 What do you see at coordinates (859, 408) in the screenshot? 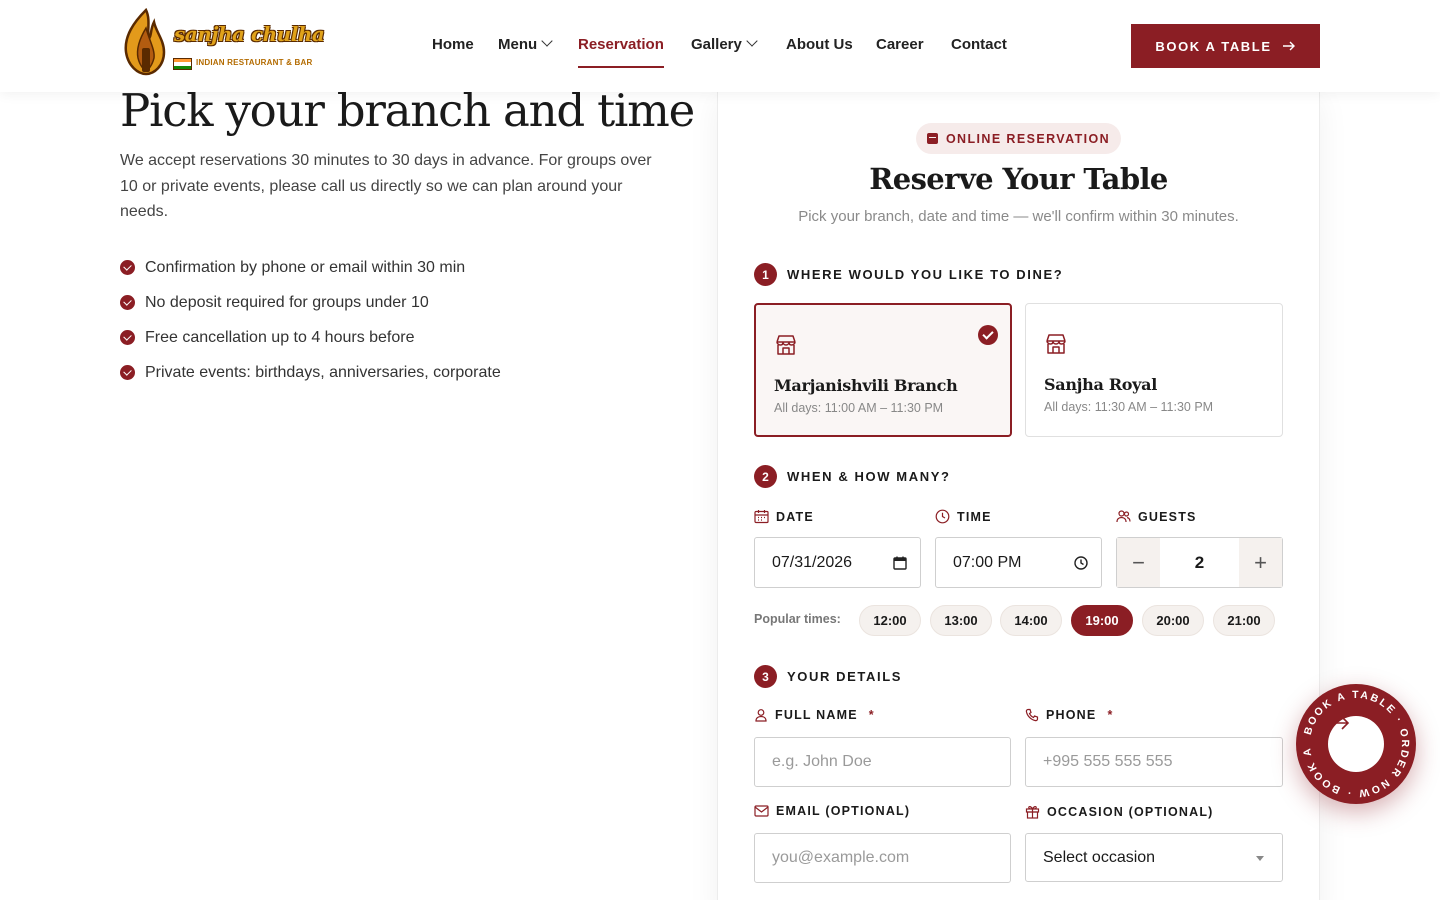
I see `branch-hours: All days: 11:00 AM – 11:30 PM` at bounding box center [859, 408].